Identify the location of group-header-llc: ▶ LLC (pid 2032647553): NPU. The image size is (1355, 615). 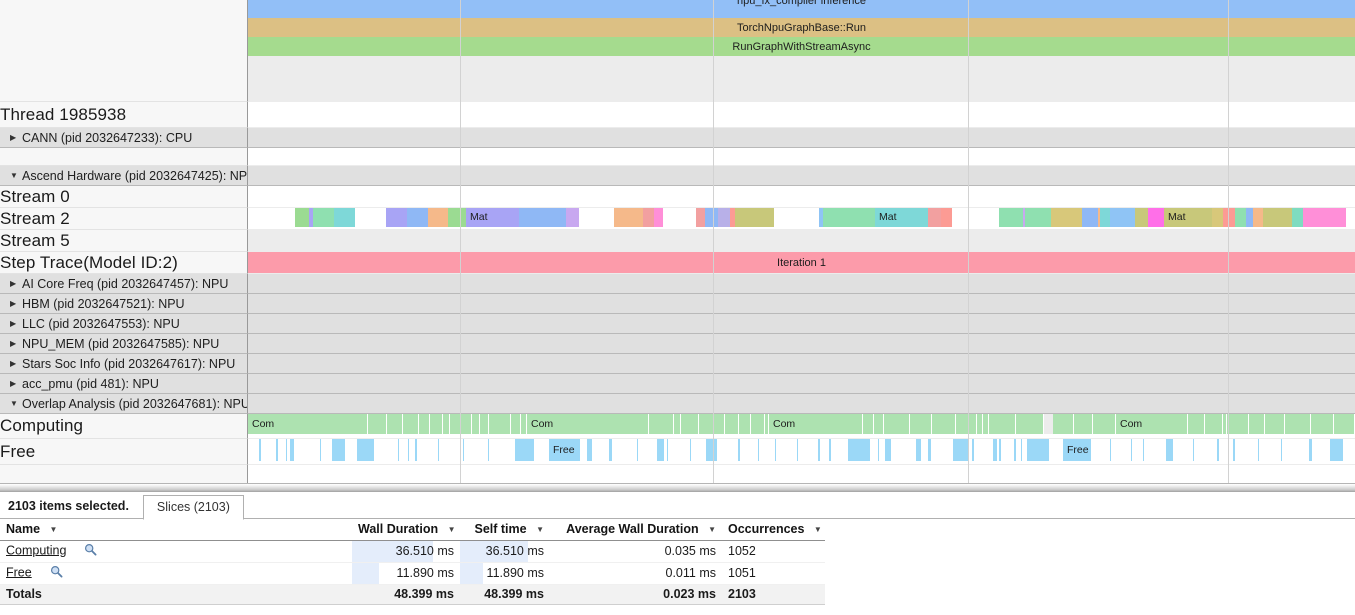
(124, 324).